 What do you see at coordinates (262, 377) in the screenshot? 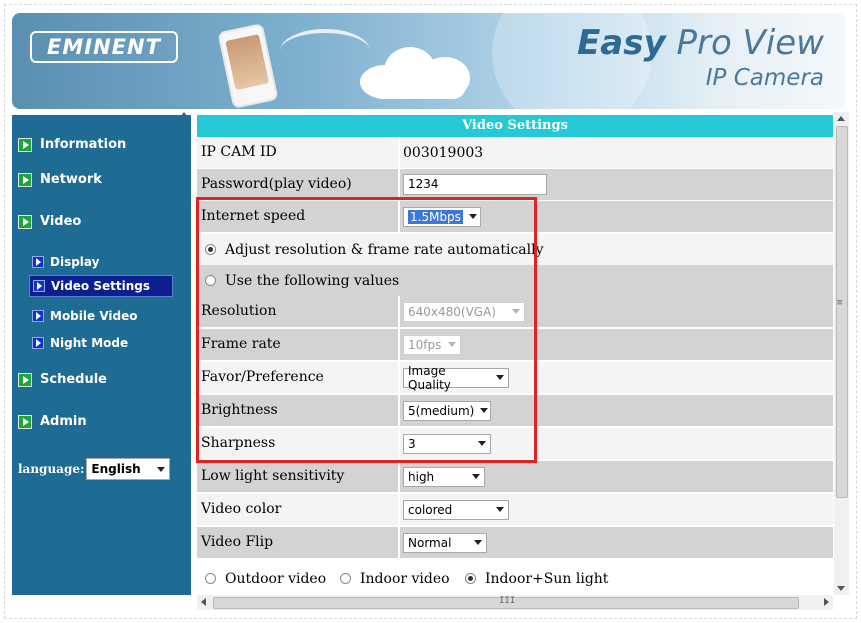
I see `favor-label: Favor/Preference` at bounding box center [262, 377].